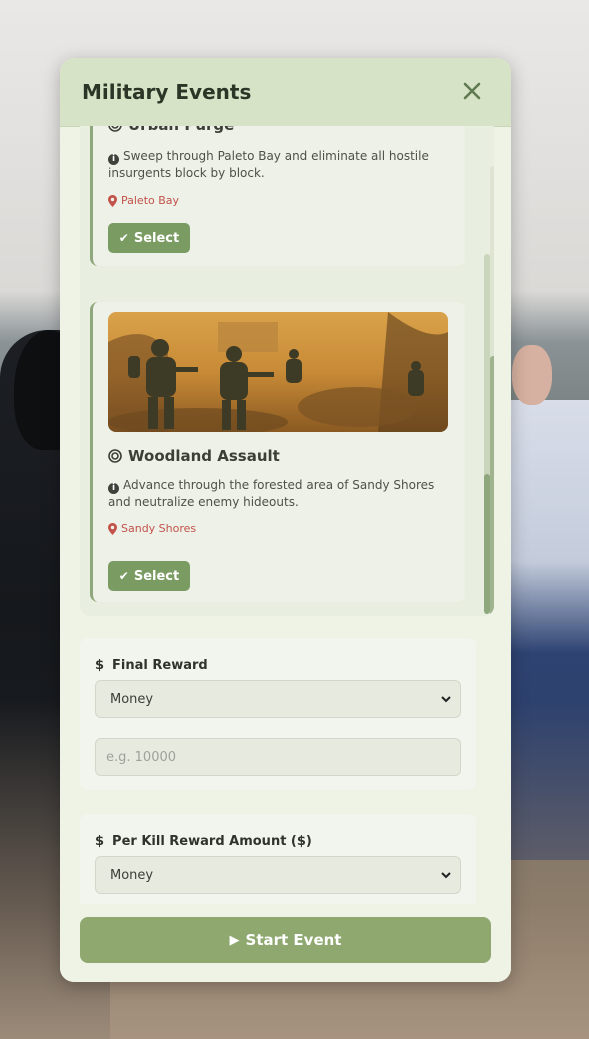  What do you see at coordinates (159, 528) in the screenshot?
I see `event-location-text: Sandy Shores` at bounding box center [159, 528].